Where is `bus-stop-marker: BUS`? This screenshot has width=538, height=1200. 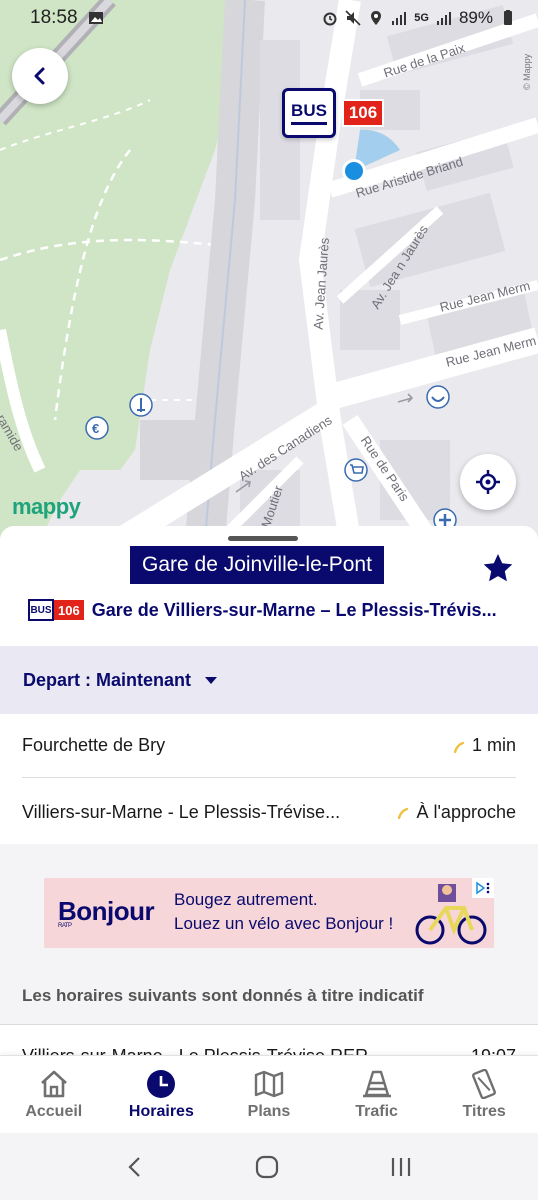 bus-stop-marker: BUS is located at coordinates (309, 113).